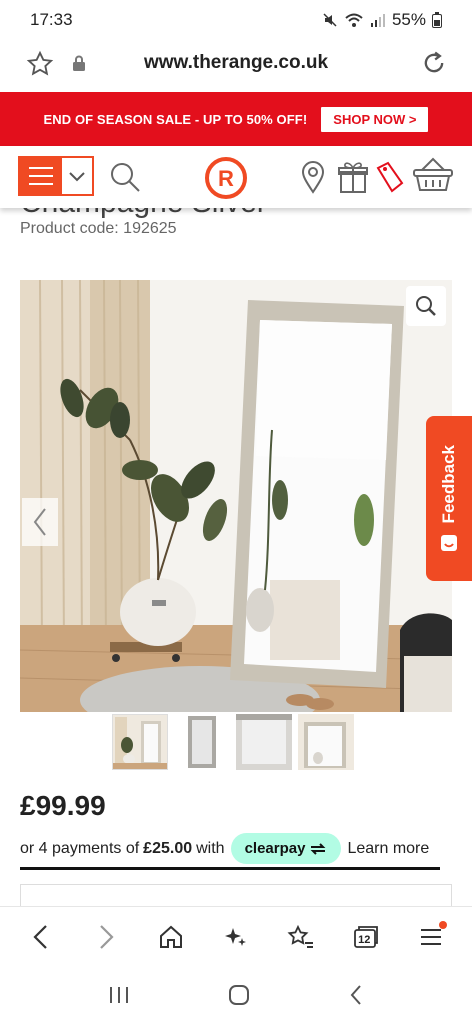 This screenshot has height=1024, width=472. I want to click on svg-text: R, so click(226, 178).